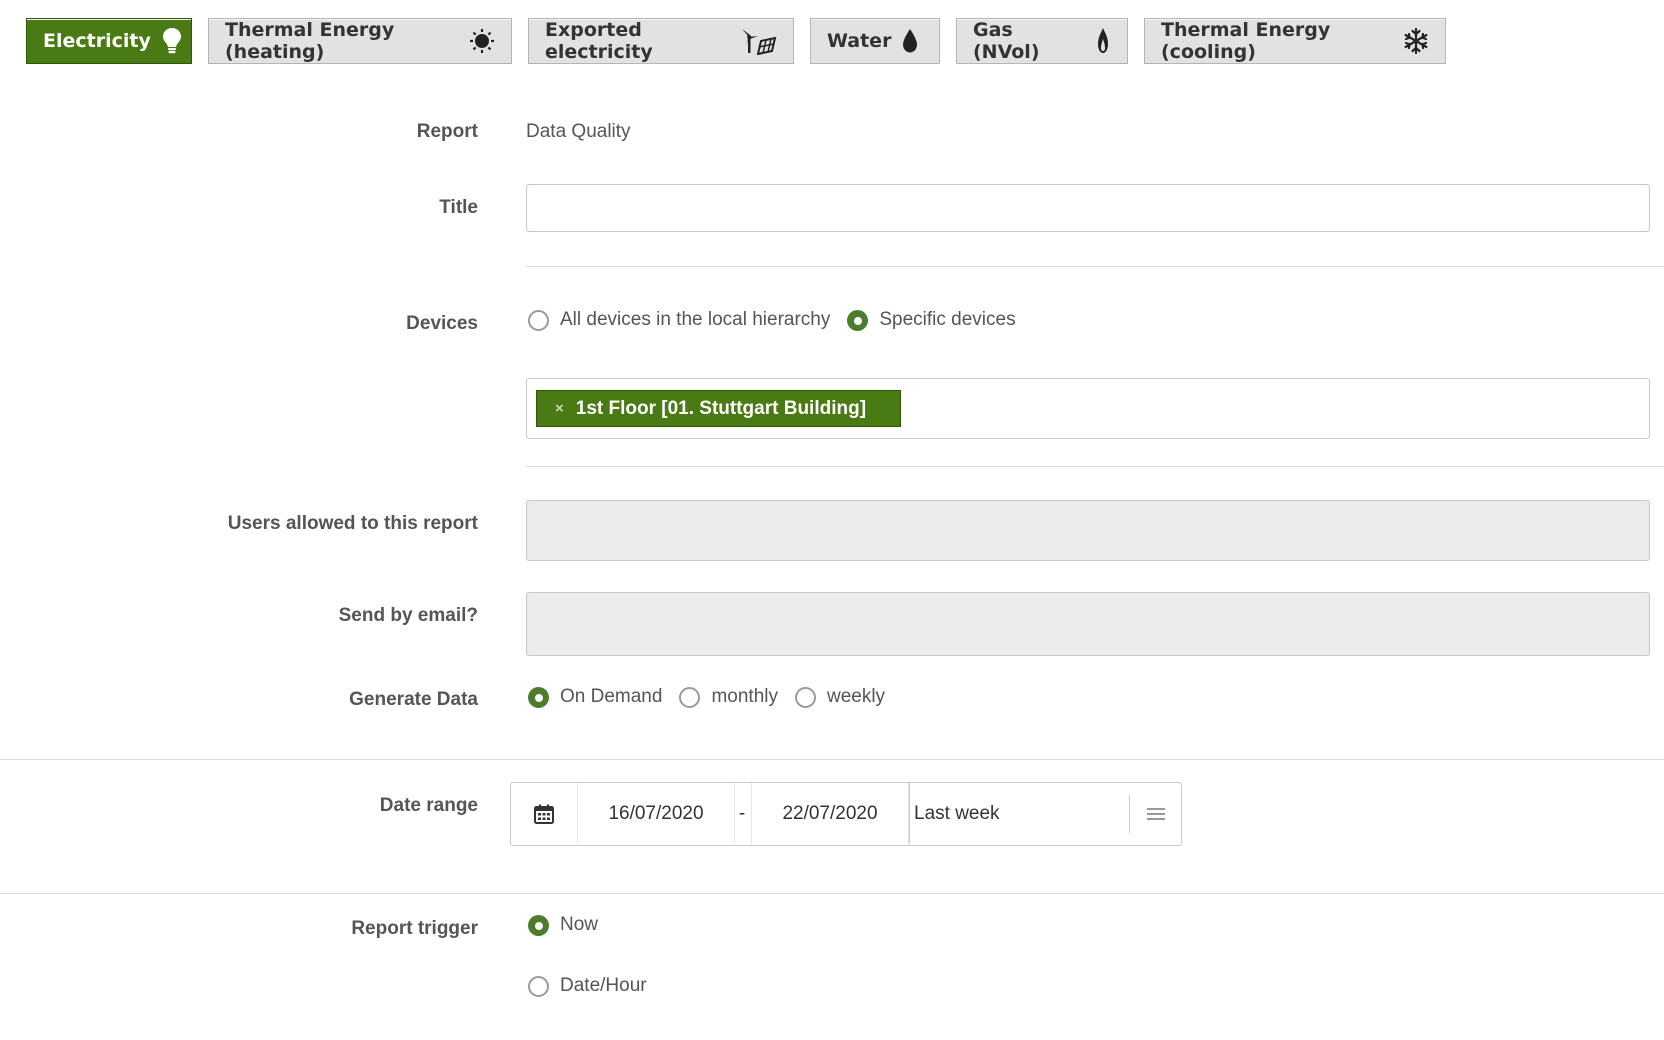 This screenshot has width=1664, height=1040. What do you see at coordinates (413, 699) in the screenshot?
I see `generate-label: Generate Data` at bounding box center [413, 699].